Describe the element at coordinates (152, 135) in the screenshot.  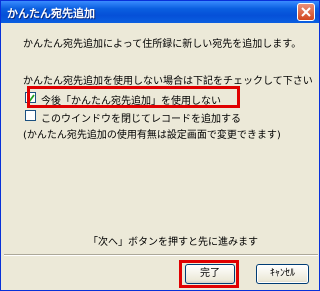
I see `note-text: (かんたん宛先追加の使用有無は設定画面で変更できます)` at that location.